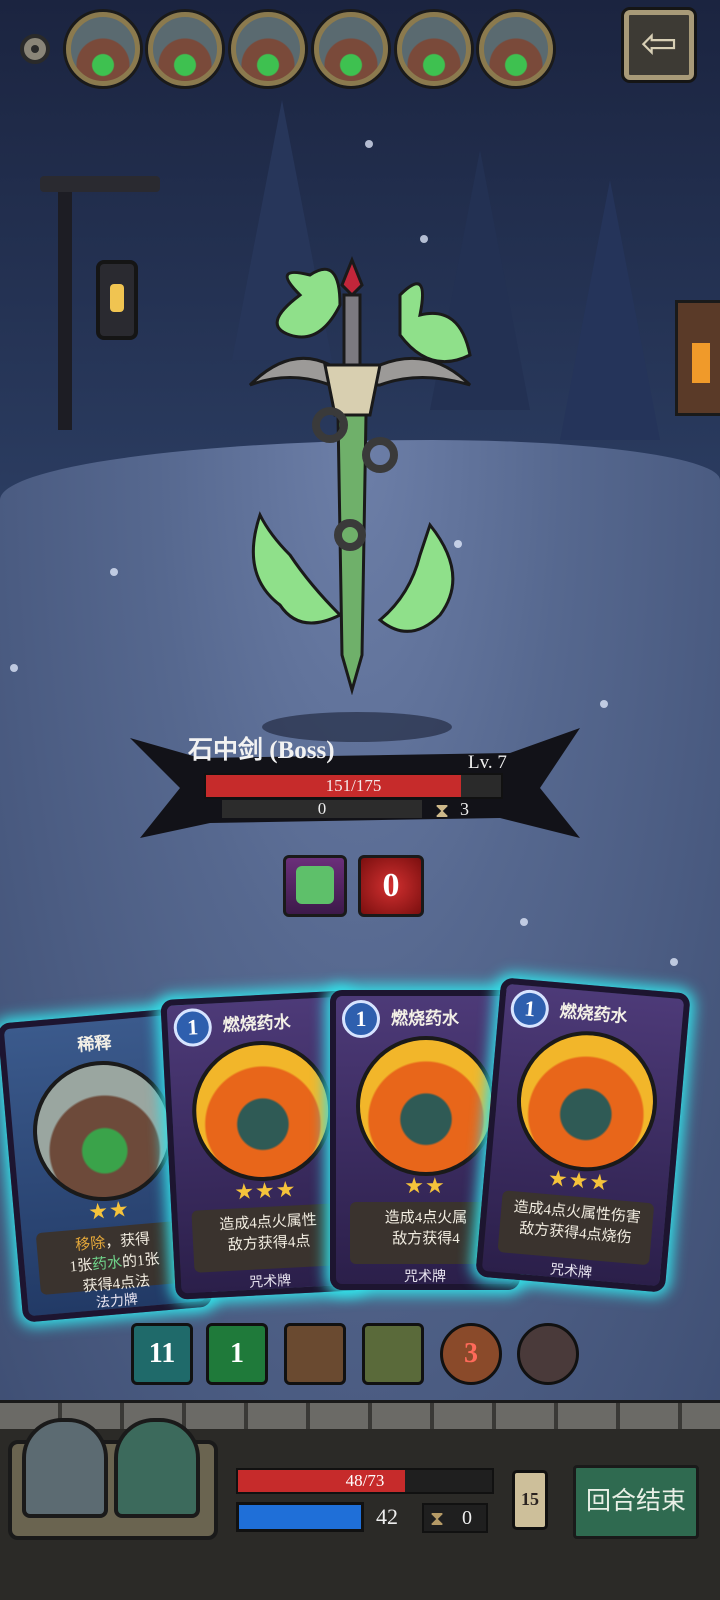 The width and height of the screenshot is (720, 1600). Describe the element at coordinates (162, 1354) in the screenshot. I see `deck-icon: 11` at that location.